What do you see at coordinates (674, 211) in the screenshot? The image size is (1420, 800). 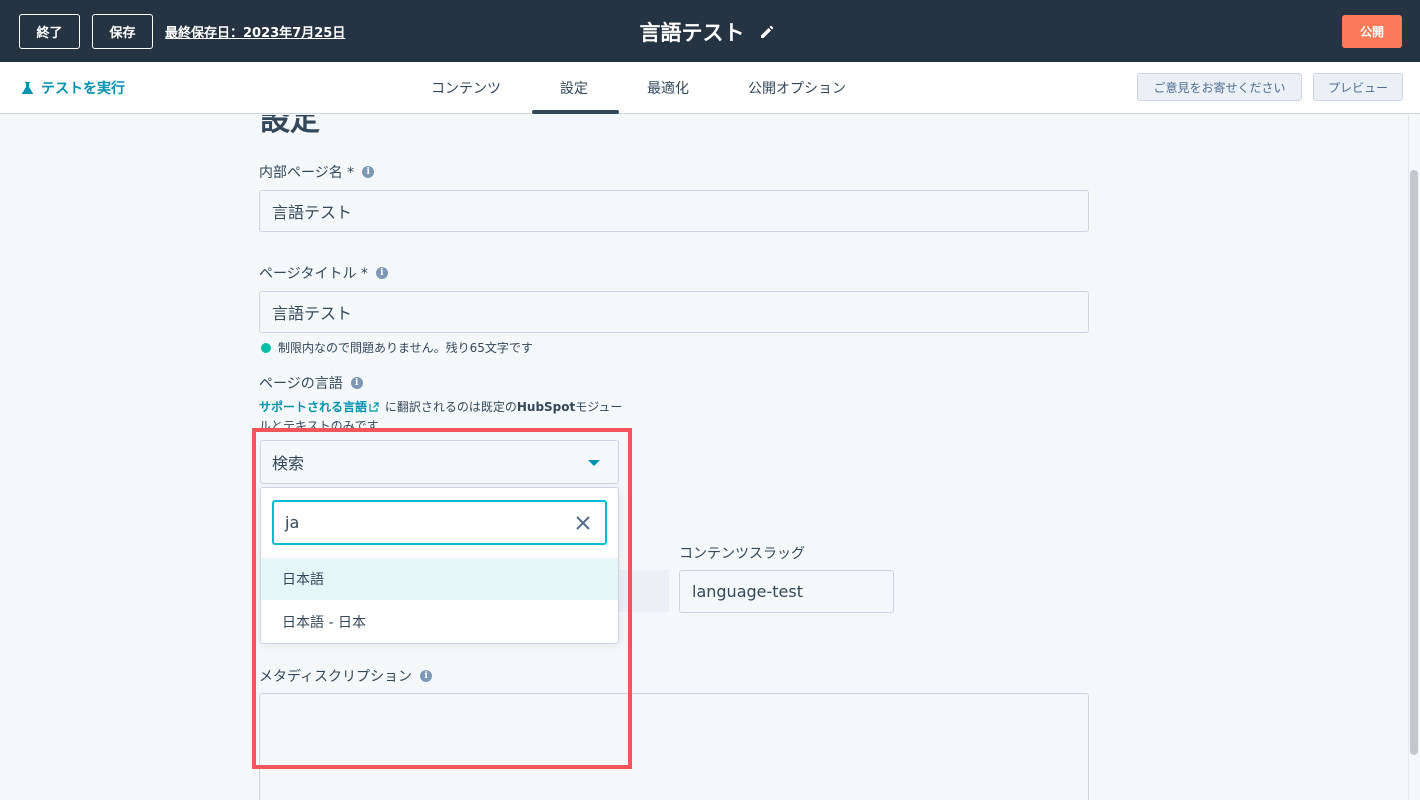 I see `internal-name-input: 言語テスト` at bounding box center [674, 211].